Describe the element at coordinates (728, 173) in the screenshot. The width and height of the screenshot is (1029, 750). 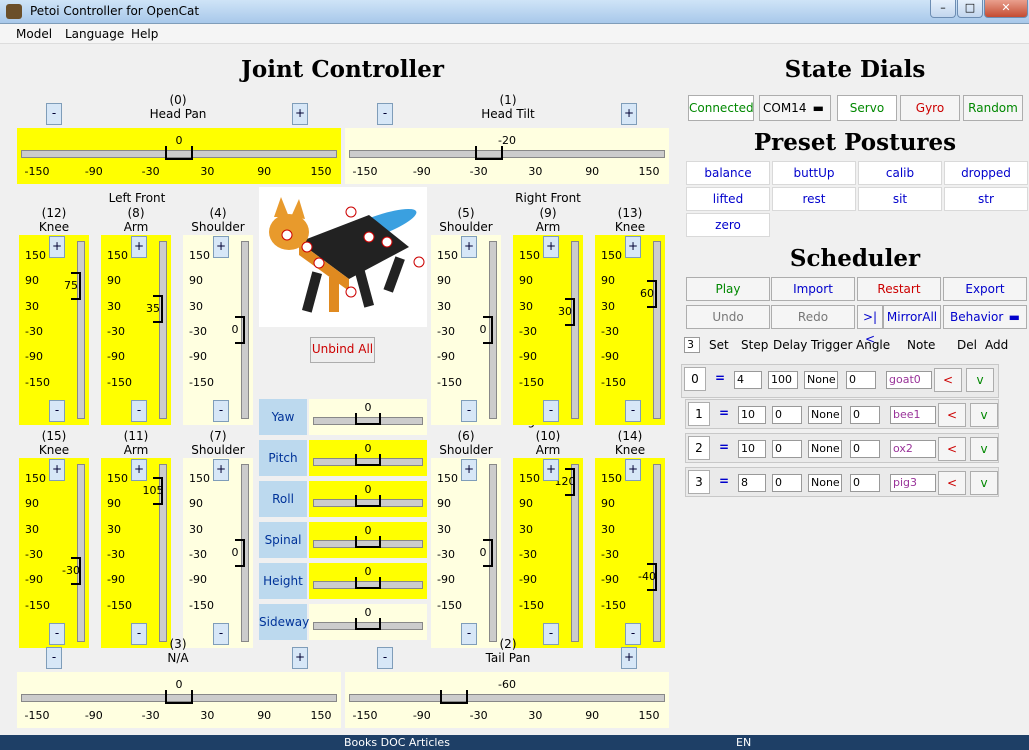
I see `posture-balance-button: balance` at that location.